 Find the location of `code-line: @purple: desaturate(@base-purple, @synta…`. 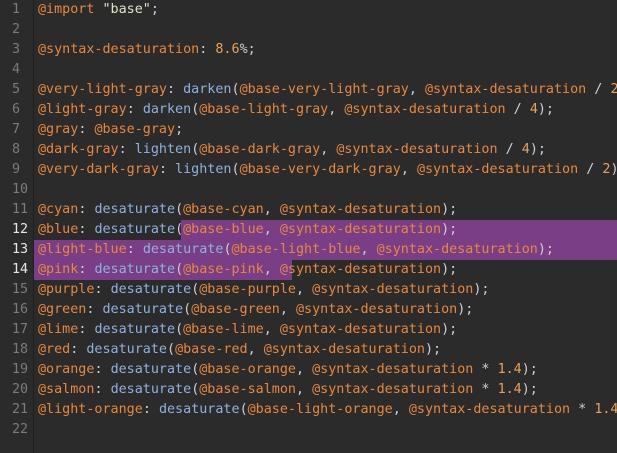

code-line: @purple: desaturate(@base-purple, @synta… is located at coordinates (325, 290).